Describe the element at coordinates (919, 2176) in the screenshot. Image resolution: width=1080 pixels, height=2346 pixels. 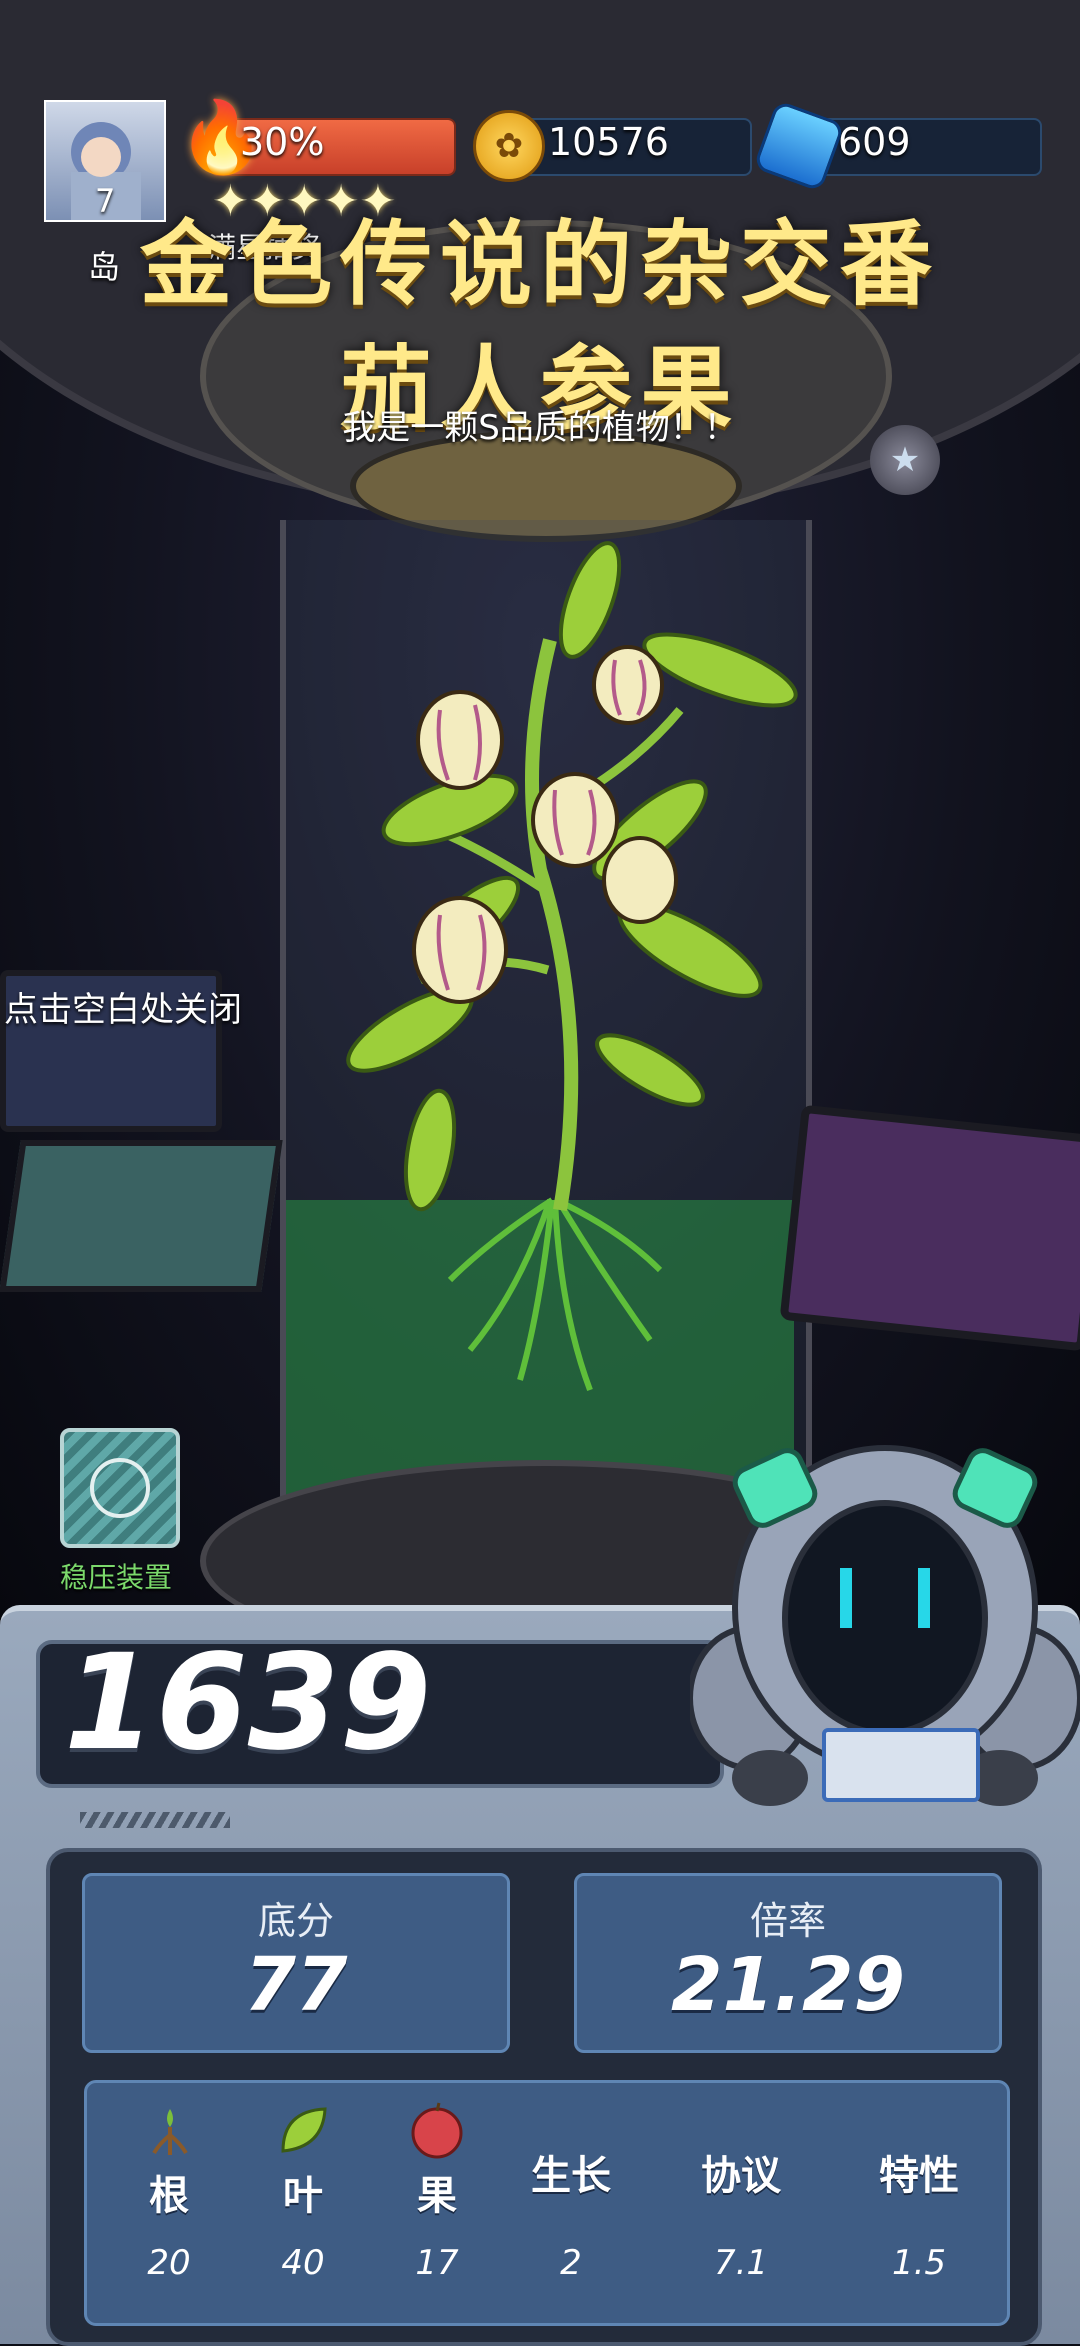
I see `breakdown-label: 特性` at that location.